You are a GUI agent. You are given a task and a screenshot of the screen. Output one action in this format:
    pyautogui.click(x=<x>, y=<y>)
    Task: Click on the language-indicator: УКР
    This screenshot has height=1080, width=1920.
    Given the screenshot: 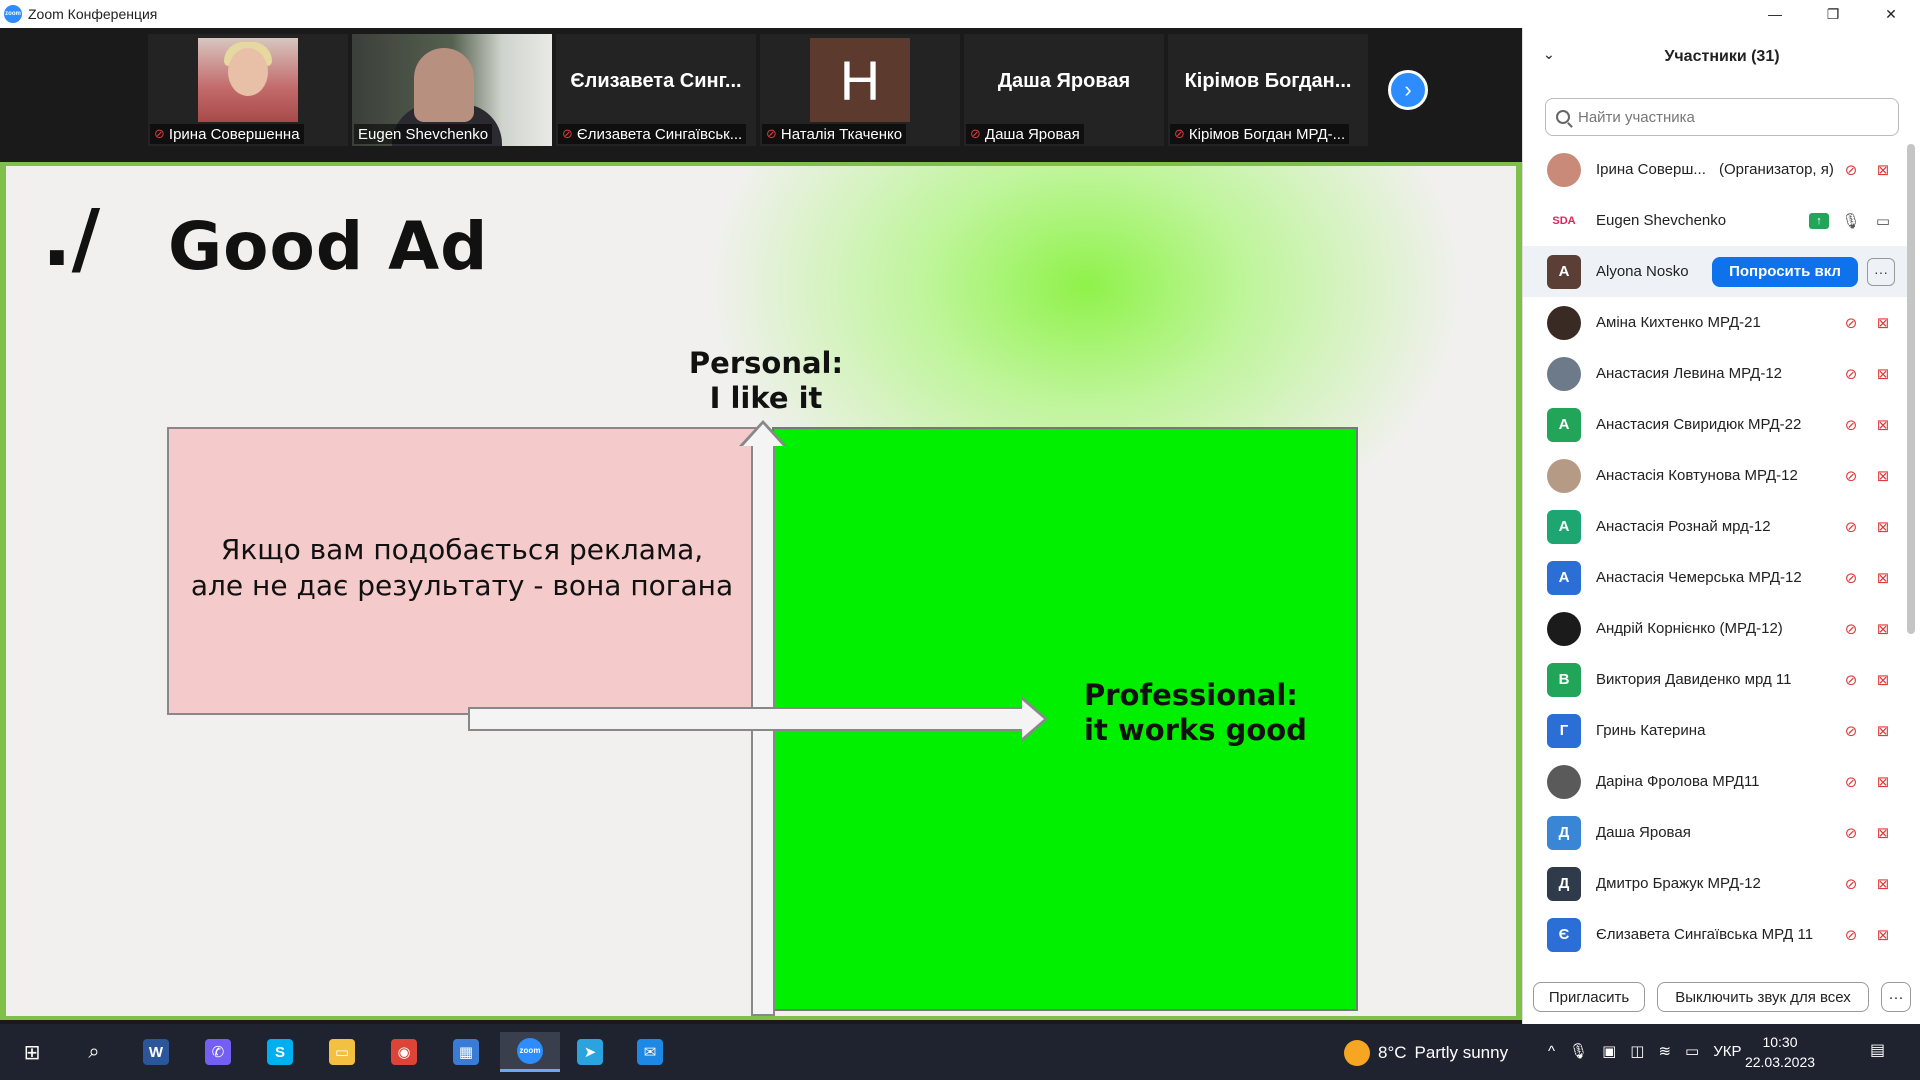 What is the action you would take?
    pyautogui.click(x=1727, y=1051)
    